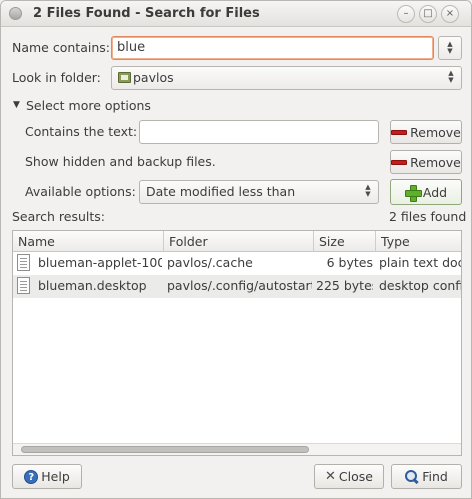 This screenshot has width=472, height=499. What do you see at coordinates (88, 241) in the screenshot?
I see `column-header-name: Name` at bounding box center [88, 241].